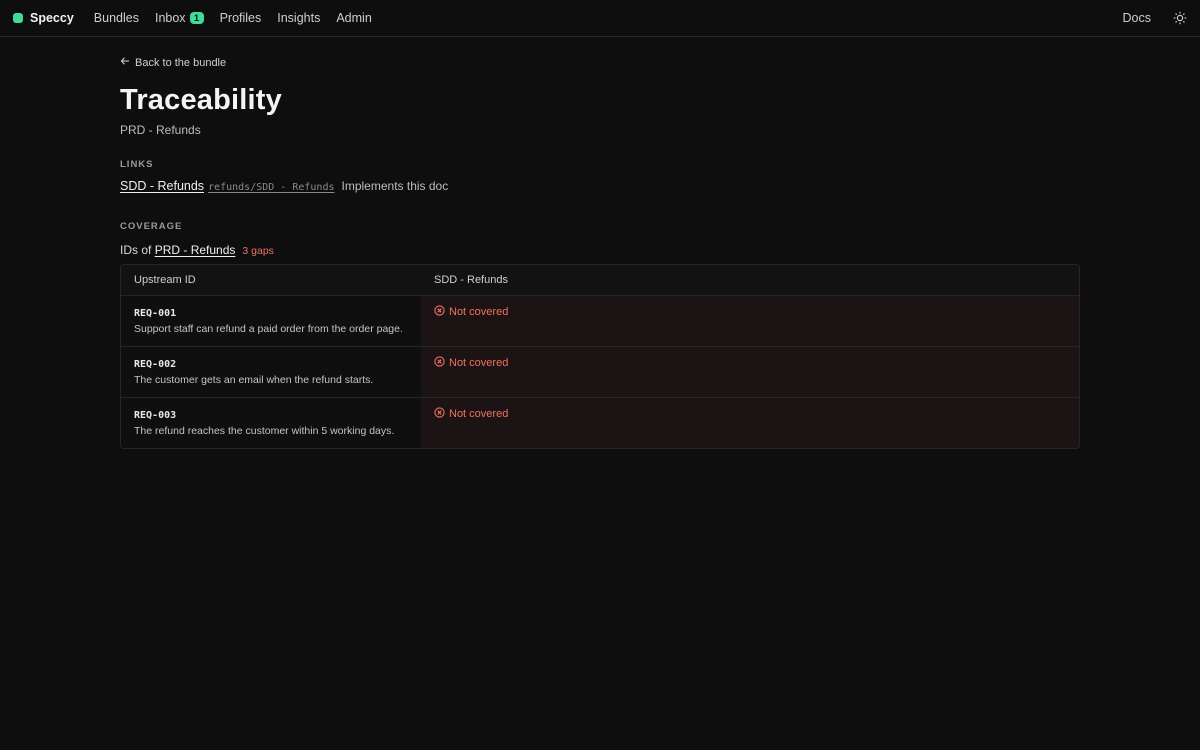  Describe the element at coordinates (395, 186) in the screenshot. I see `link-description: Implements this doc` at that location.